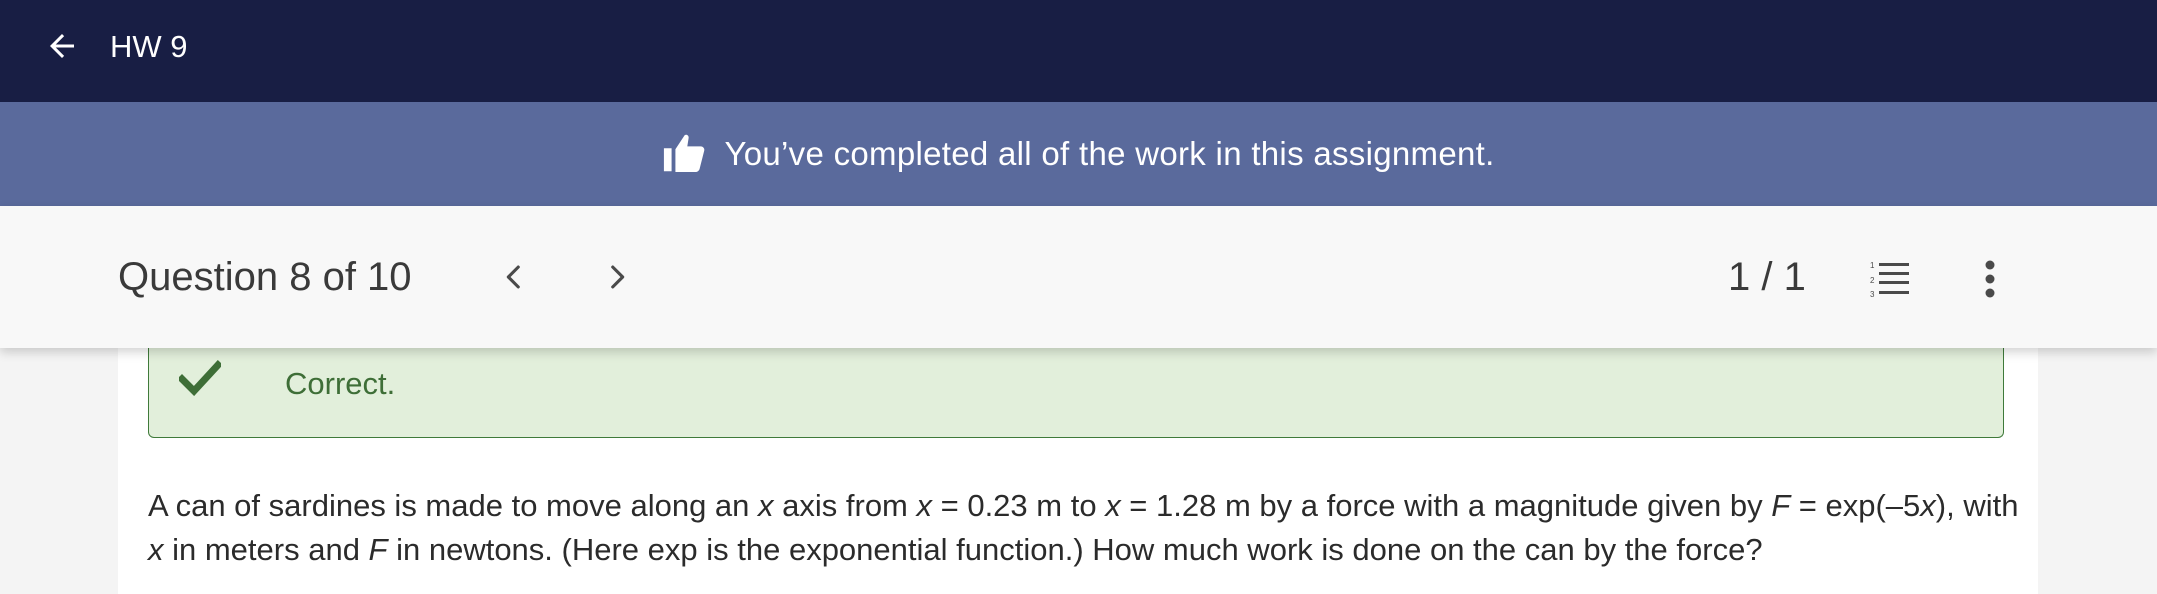  I want to click on feedback-message: Correct., so click(340, 383).